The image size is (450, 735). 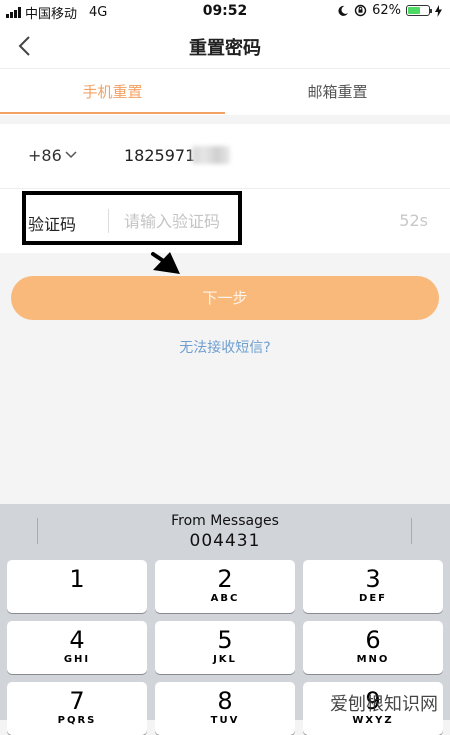 I want to click on country-code-selector: +86, so click(x=45, y=155).